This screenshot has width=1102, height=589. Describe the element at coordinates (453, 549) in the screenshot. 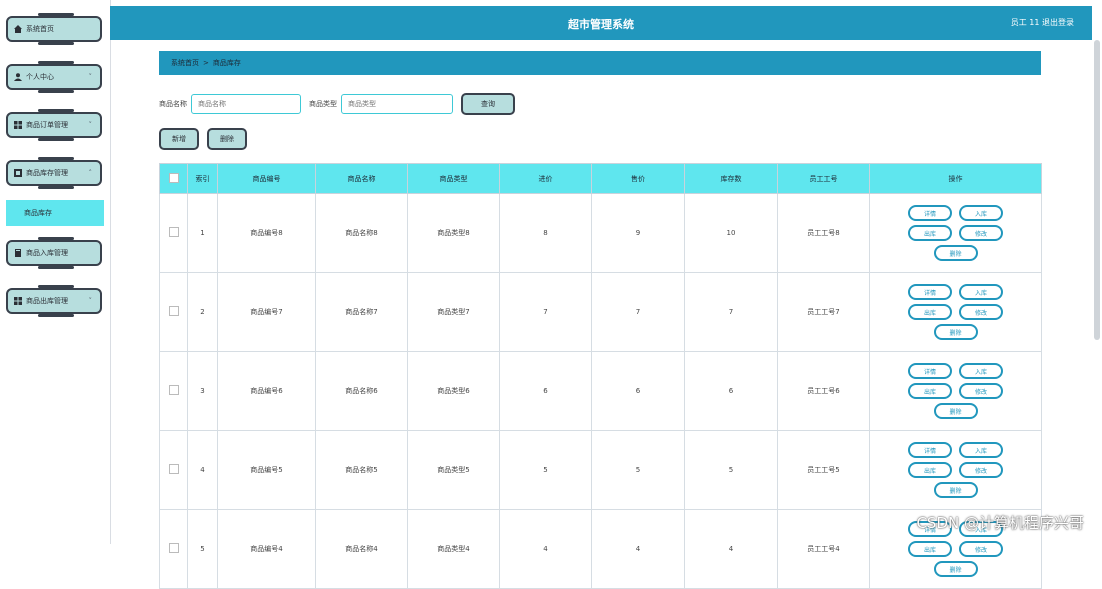

I see `cell-type: 商品类型4` at that location.